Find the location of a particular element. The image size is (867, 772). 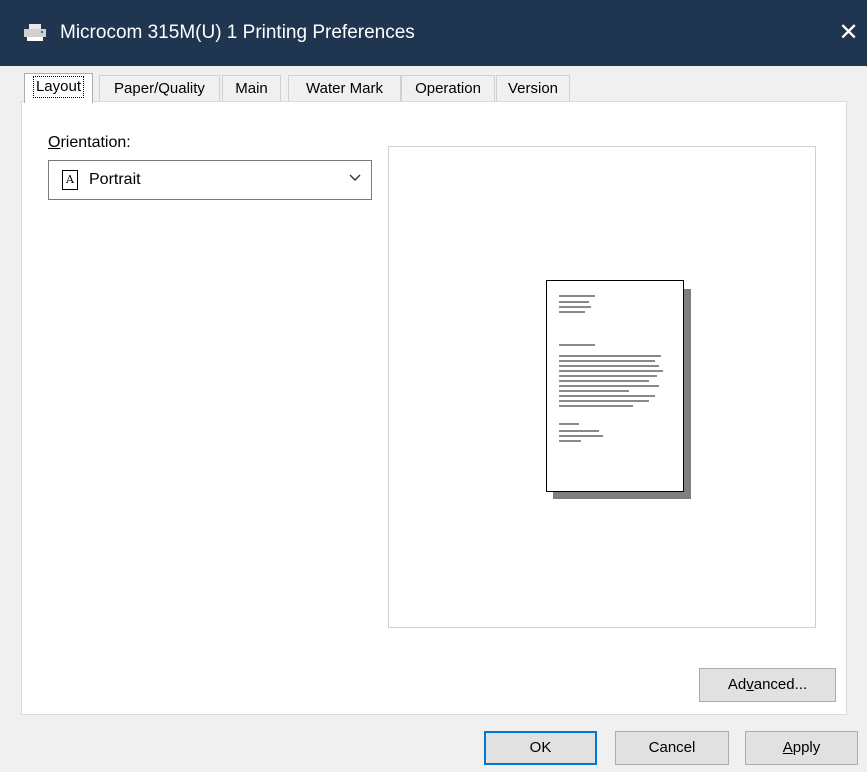

tab-label: Water Mark is located at coordinates (344, 88).